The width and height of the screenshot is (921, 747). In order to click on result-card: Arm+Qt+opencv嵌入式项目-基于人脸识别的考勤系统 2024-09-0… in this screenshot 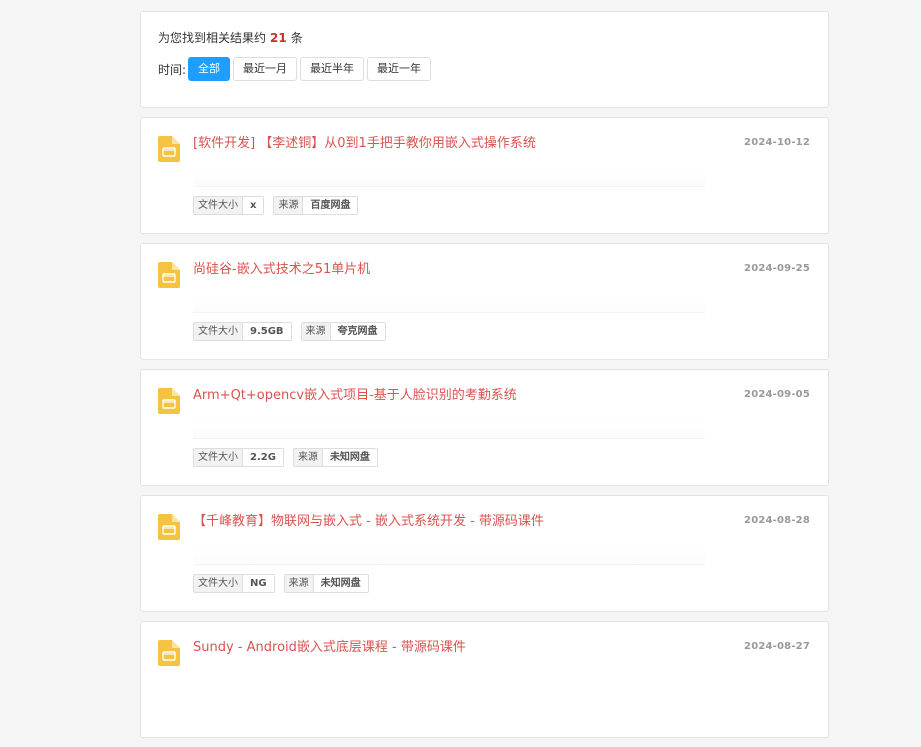, I will do `click(484, 427)`.